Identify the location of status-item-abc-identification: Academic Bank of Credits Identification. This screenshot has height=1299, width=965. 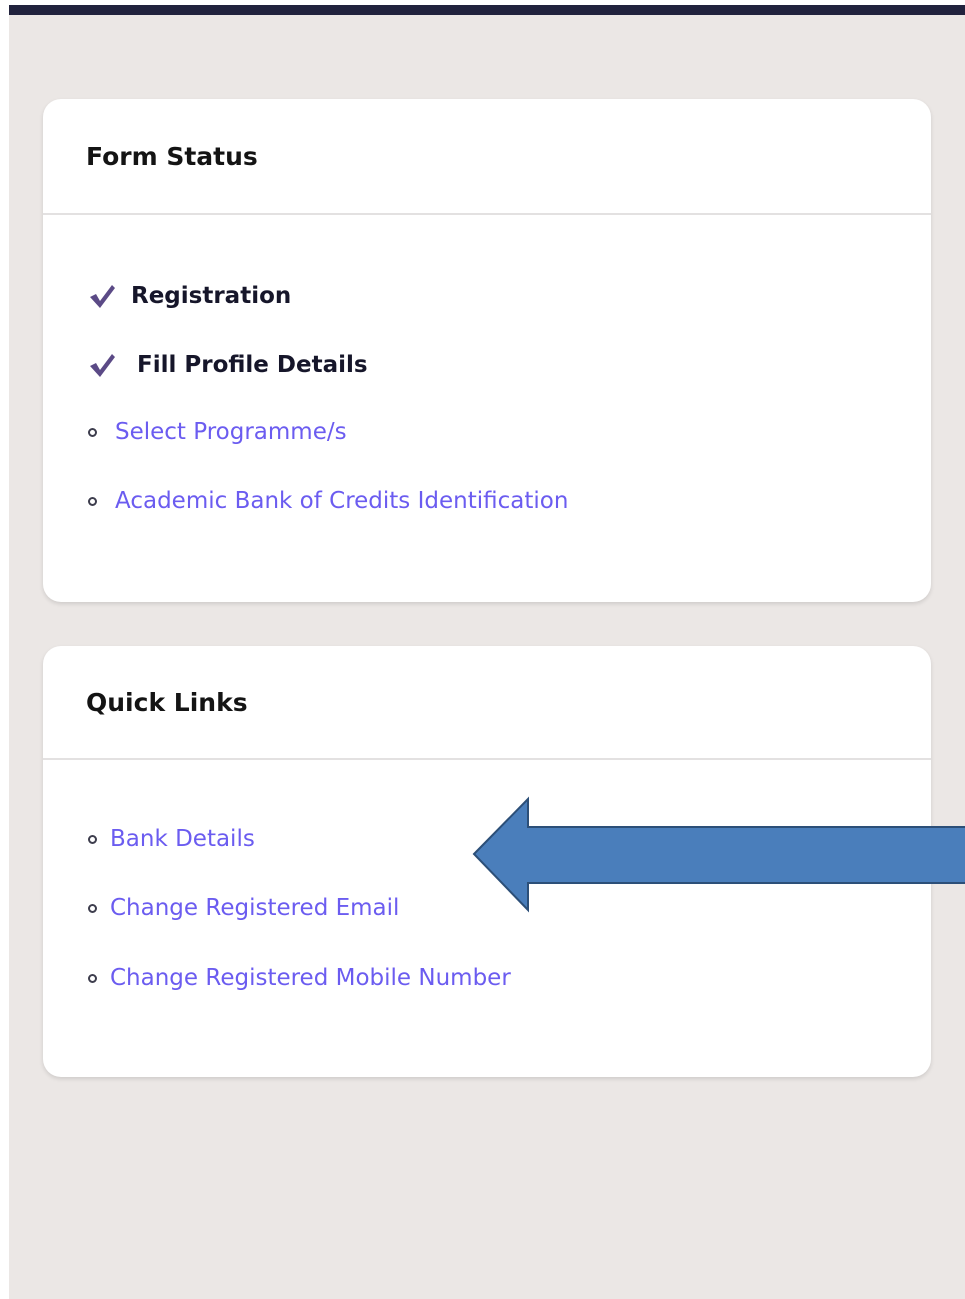
(328, 501).